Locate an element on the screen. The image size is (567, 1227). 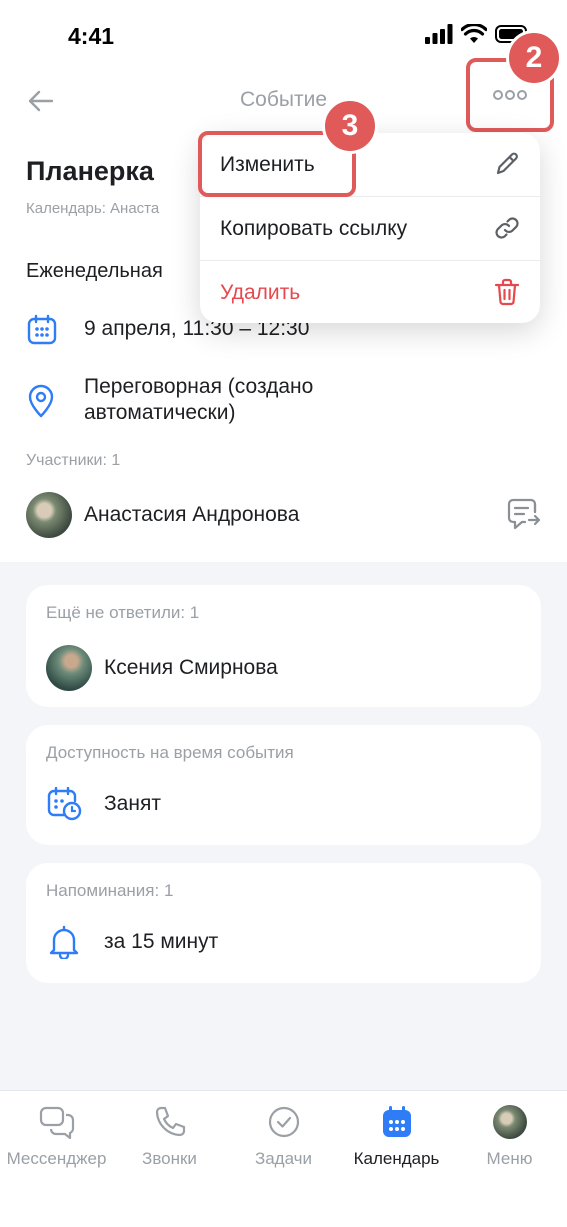
reminder-value: за 15 минут is located at coordinates (161, 941).